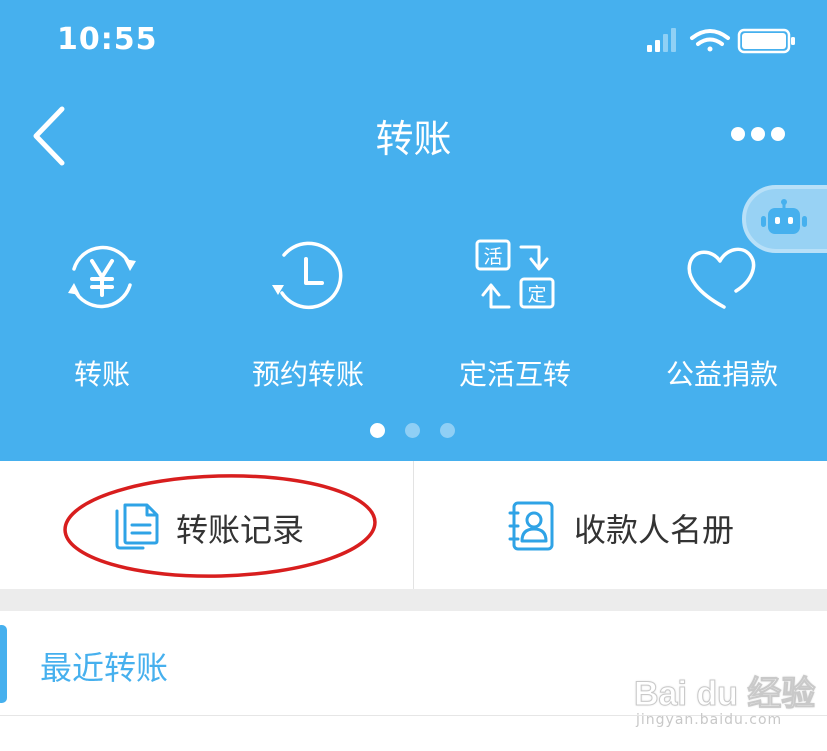 The width and height of the screenshot is (827, 751). I want to click on quick-action-label: 定活互转, so click(514, 374).